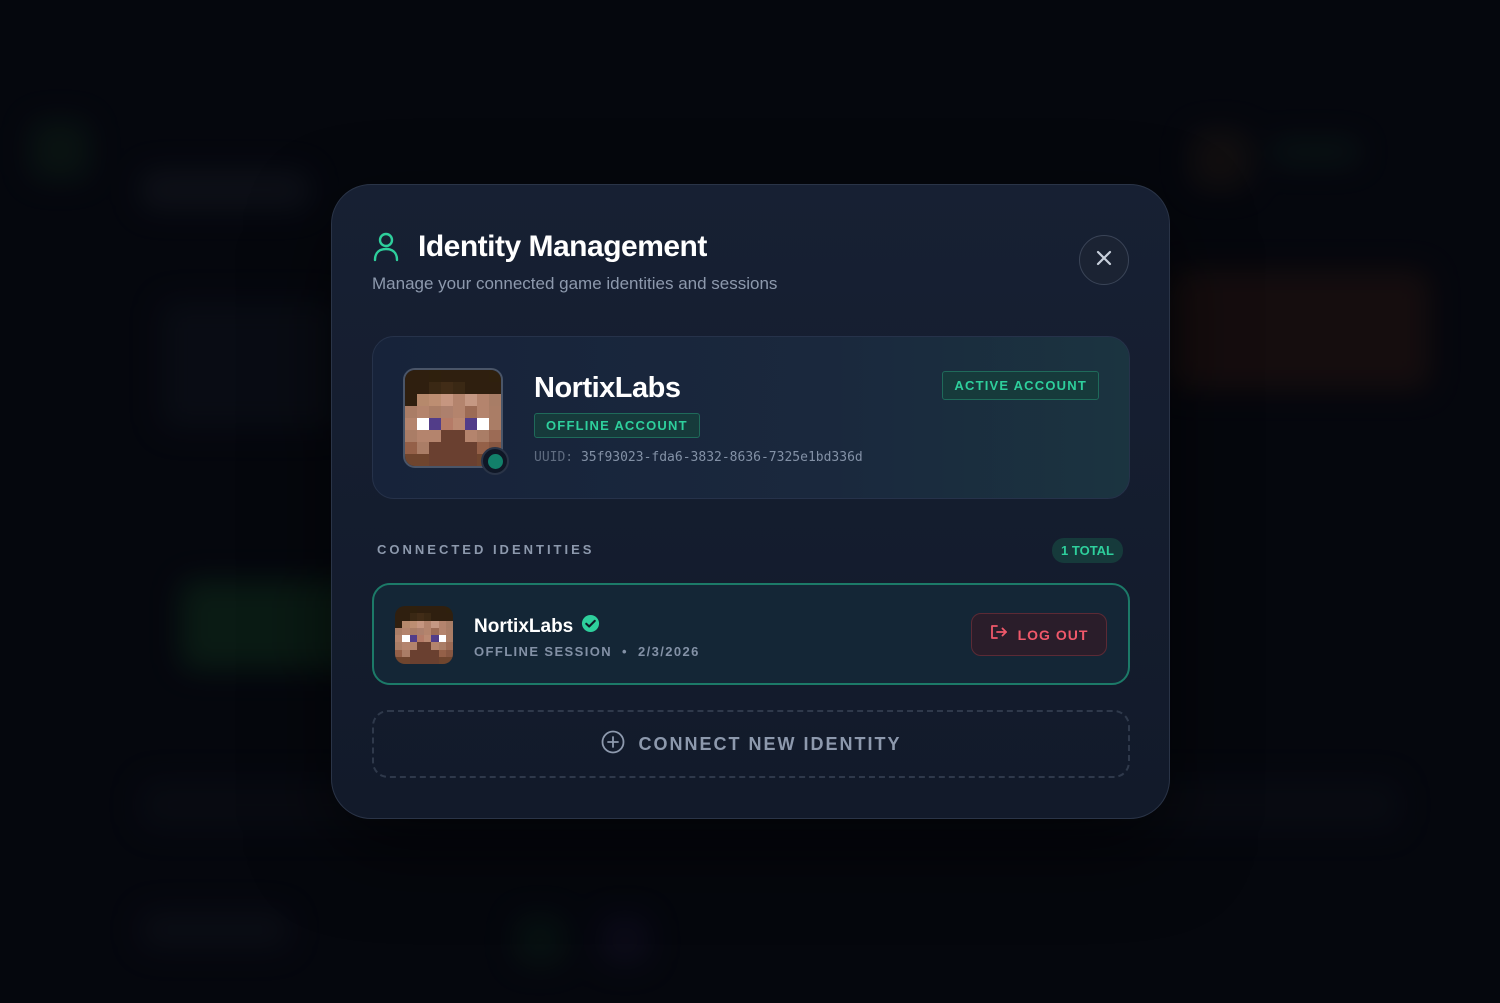 This screenshot has height=1003, width=1500. I want to click on avatar, so click(424, 635).